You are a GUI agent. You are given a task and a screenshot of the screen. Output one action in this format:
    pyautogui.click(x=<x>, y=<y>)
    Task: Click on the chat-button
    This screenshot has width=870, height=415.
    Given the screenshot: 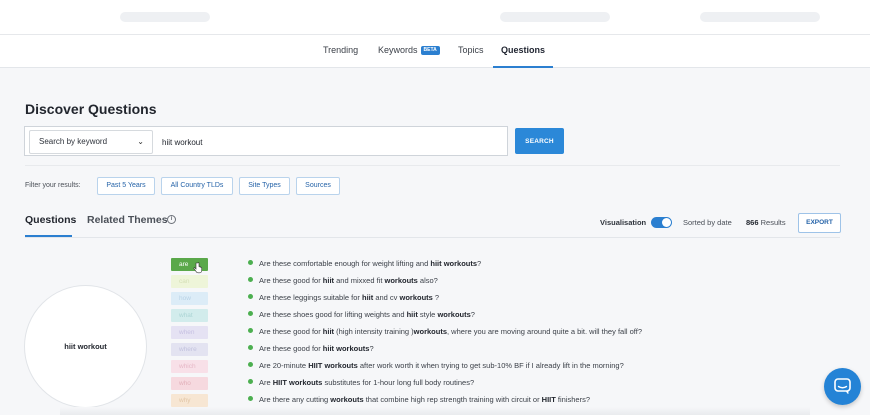 What is the action you would take?
    pyautogui.click(x=842, y=386)
    